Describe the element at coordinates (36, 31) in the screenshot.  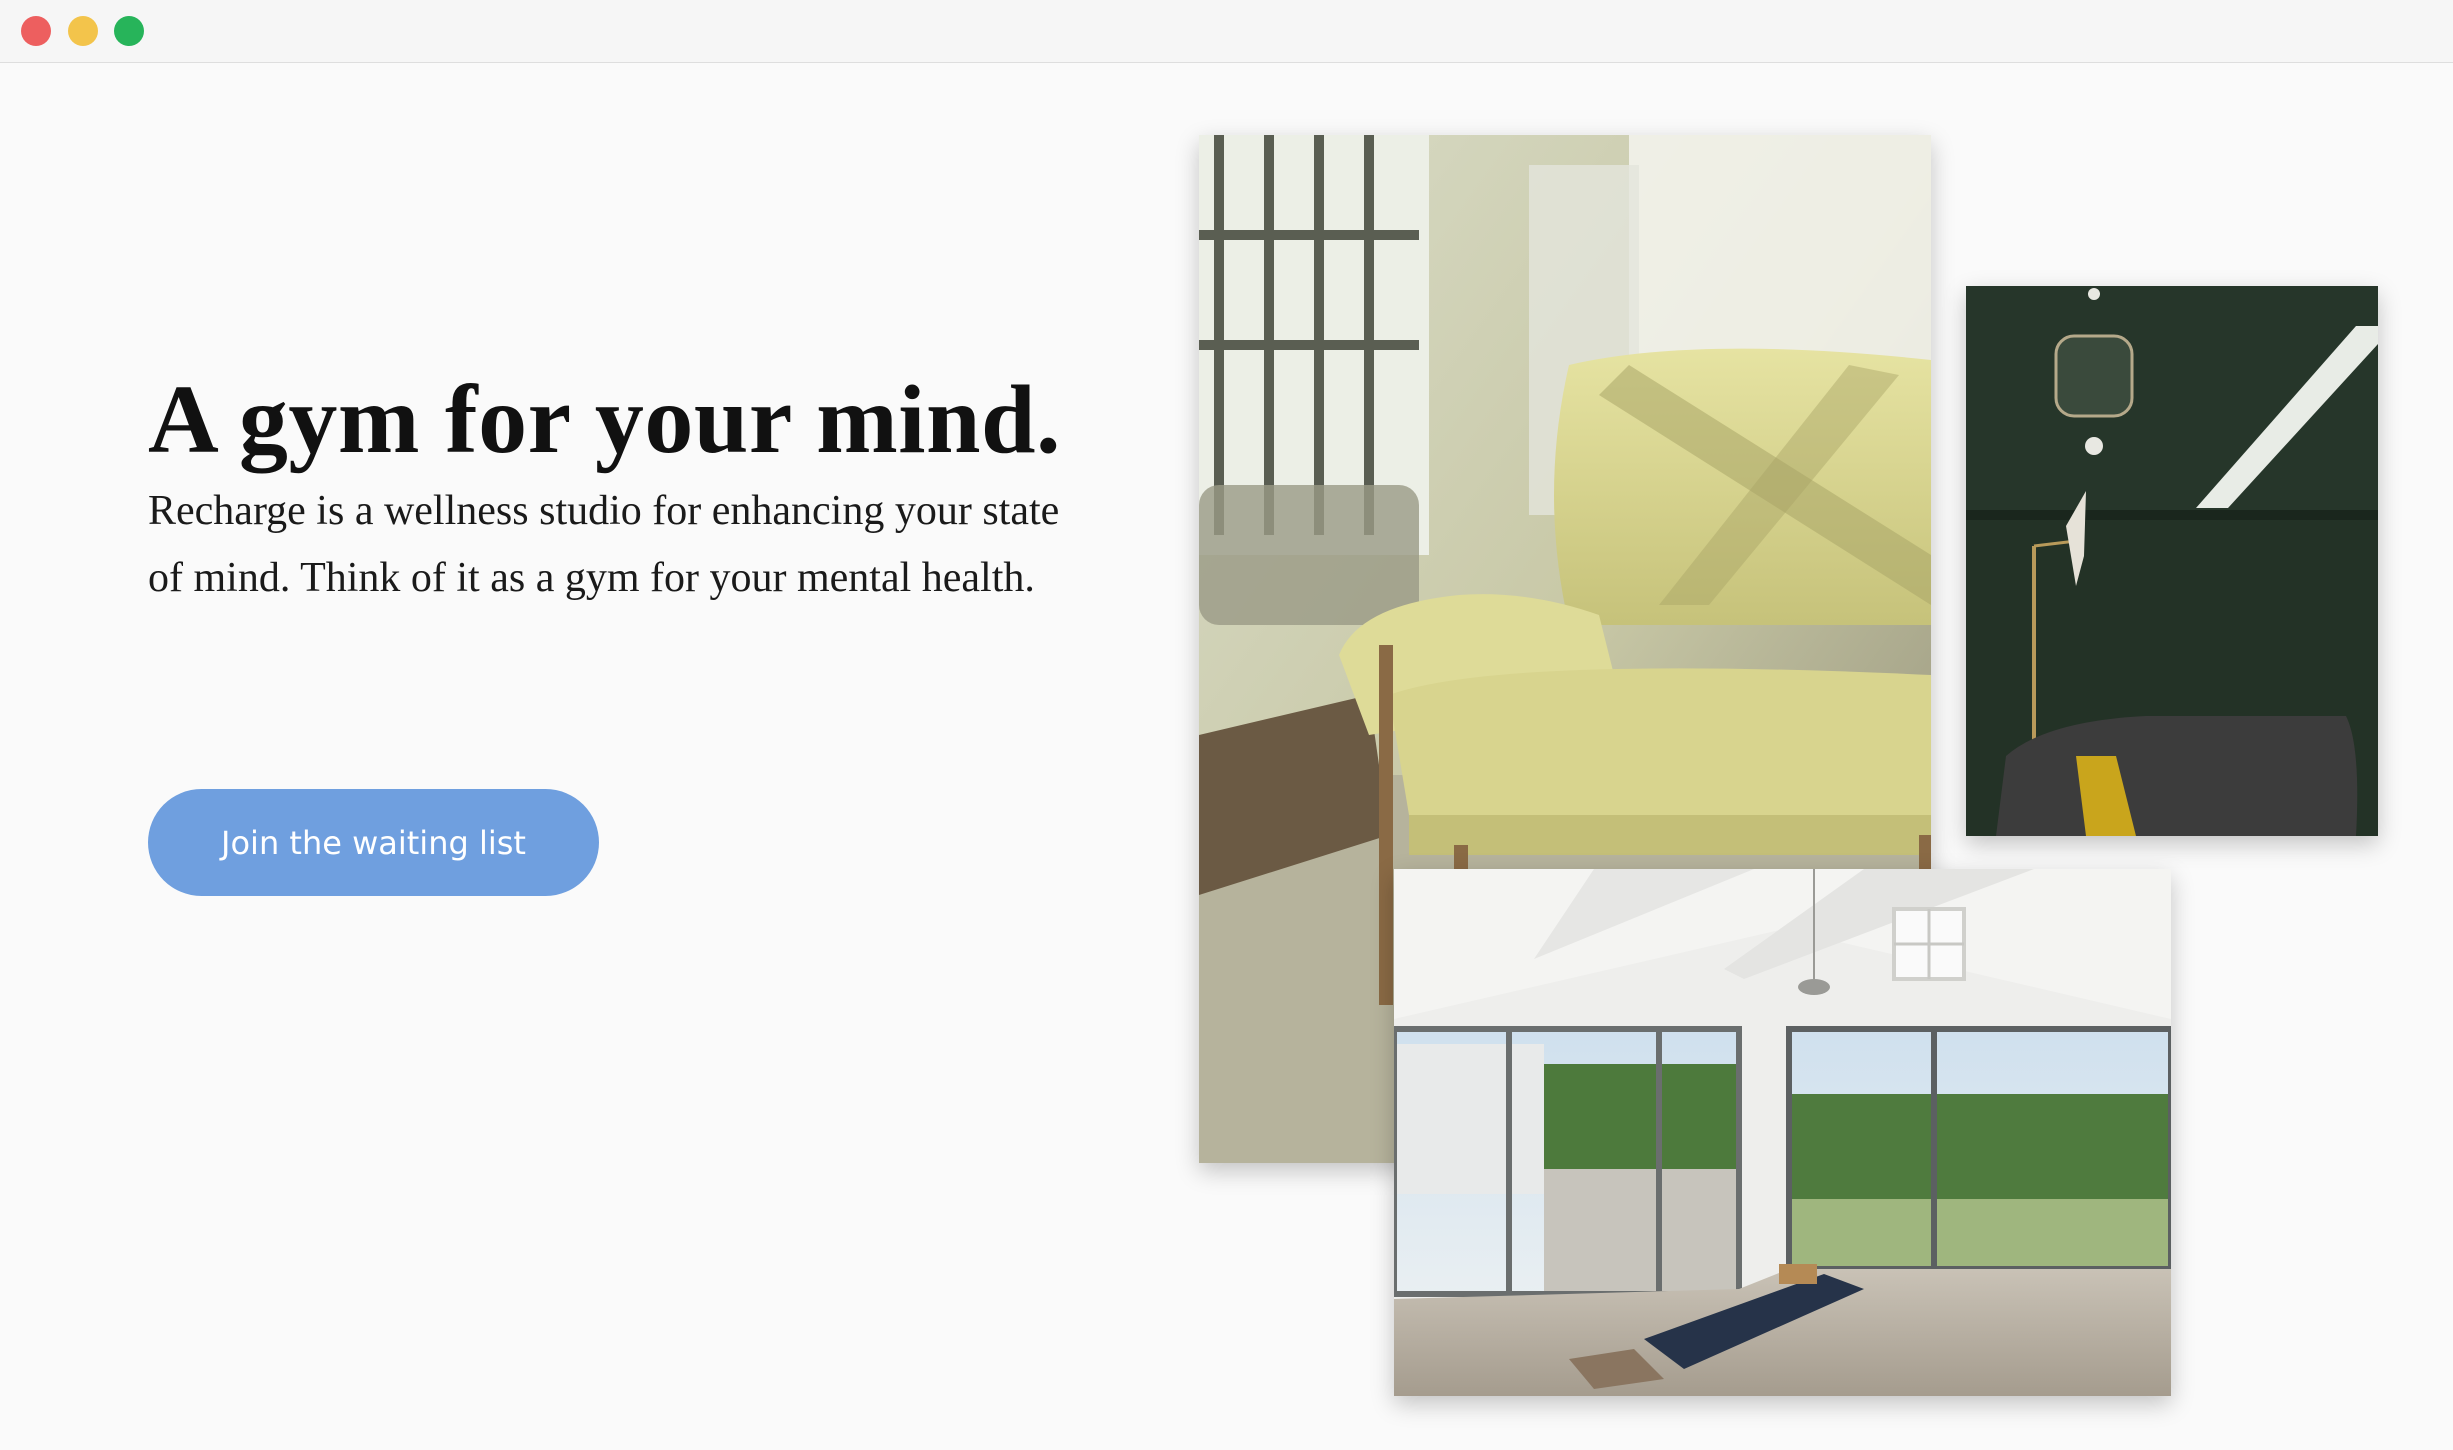
I see `close-window-button` at that location.